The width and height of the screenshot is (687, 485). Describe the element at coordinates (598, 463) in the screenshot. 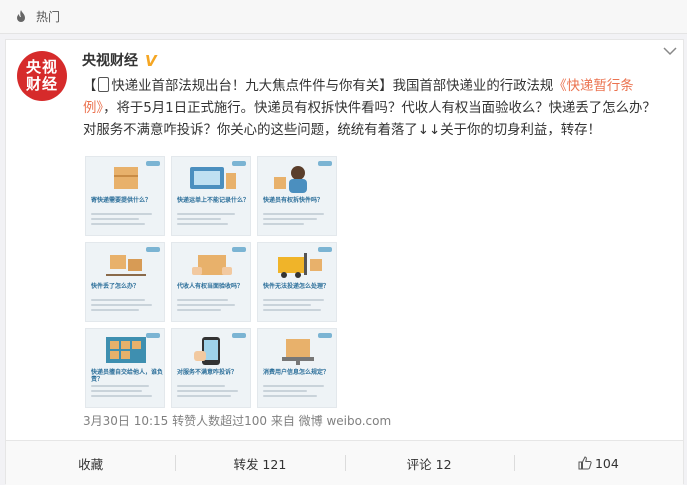

I see `like-button: 104` at that location.